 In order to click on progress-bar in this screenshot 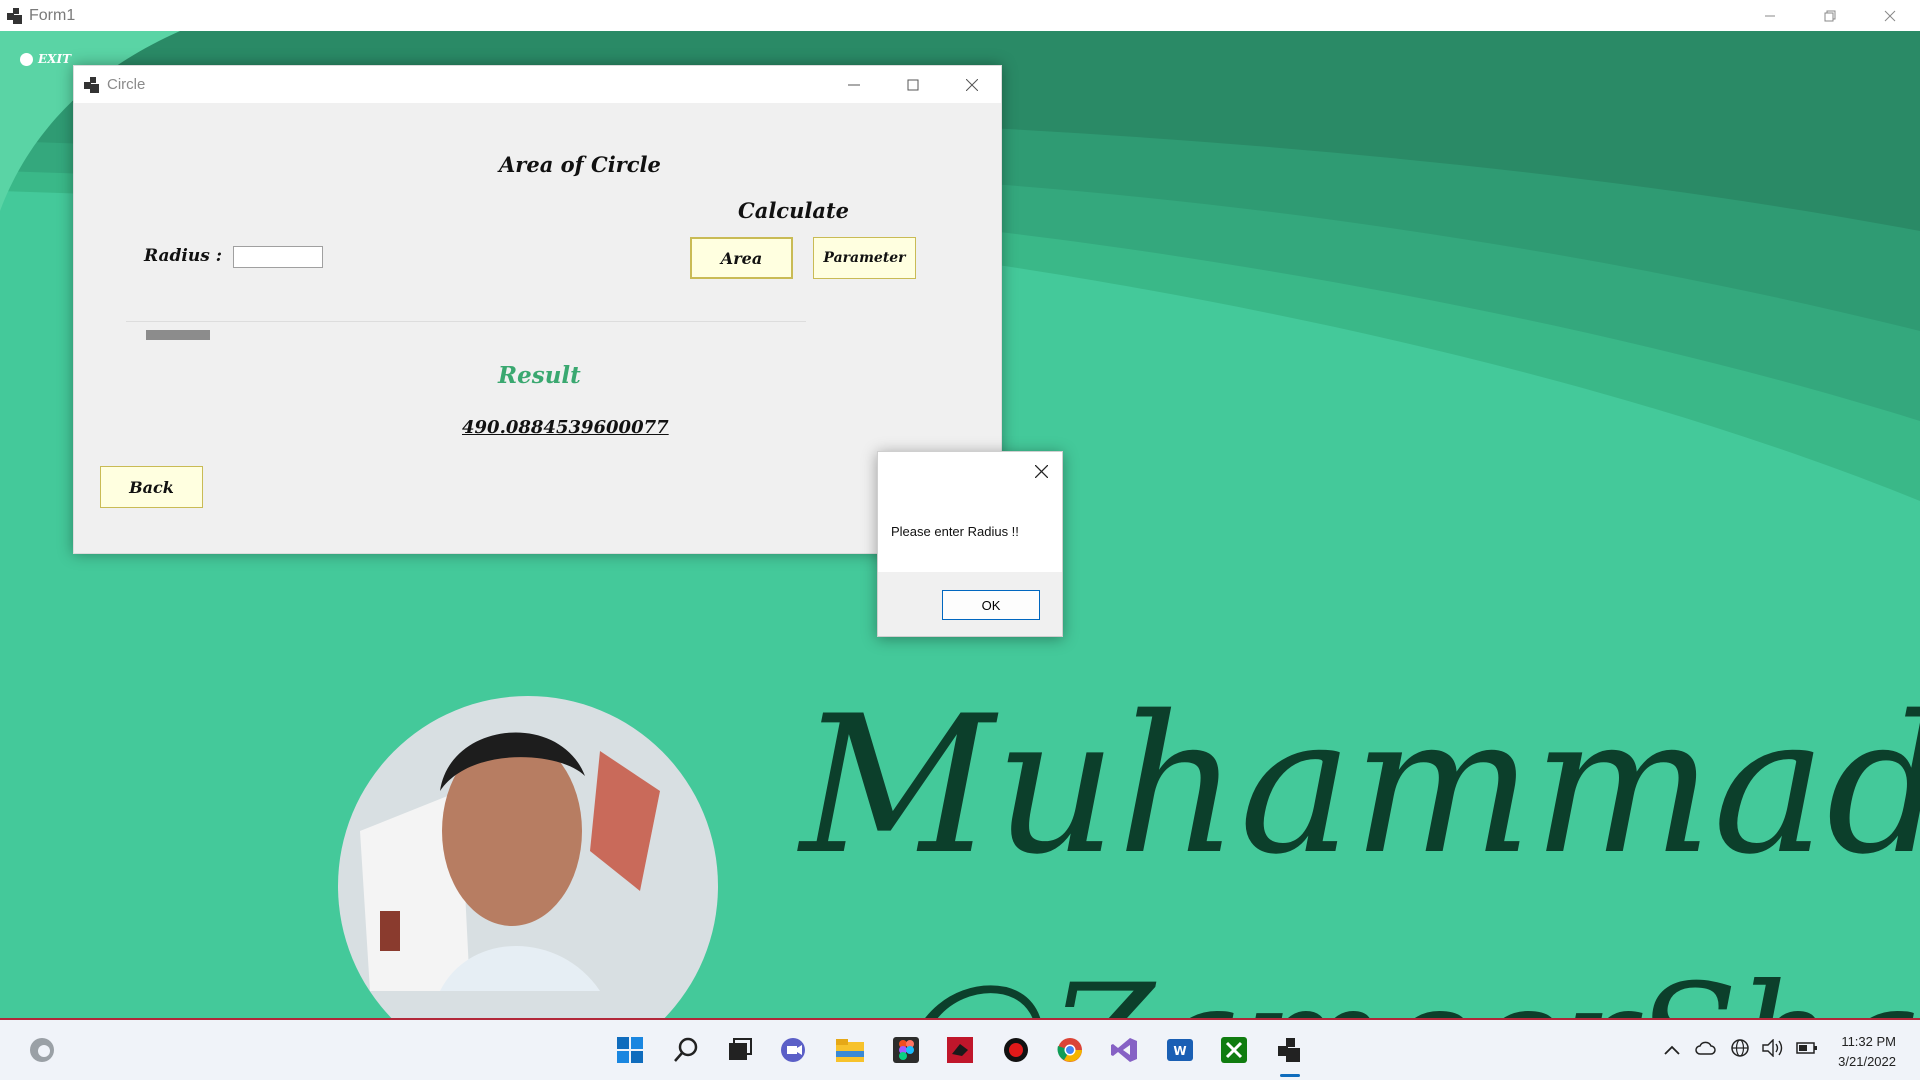, I will do `click(178, 335)`.